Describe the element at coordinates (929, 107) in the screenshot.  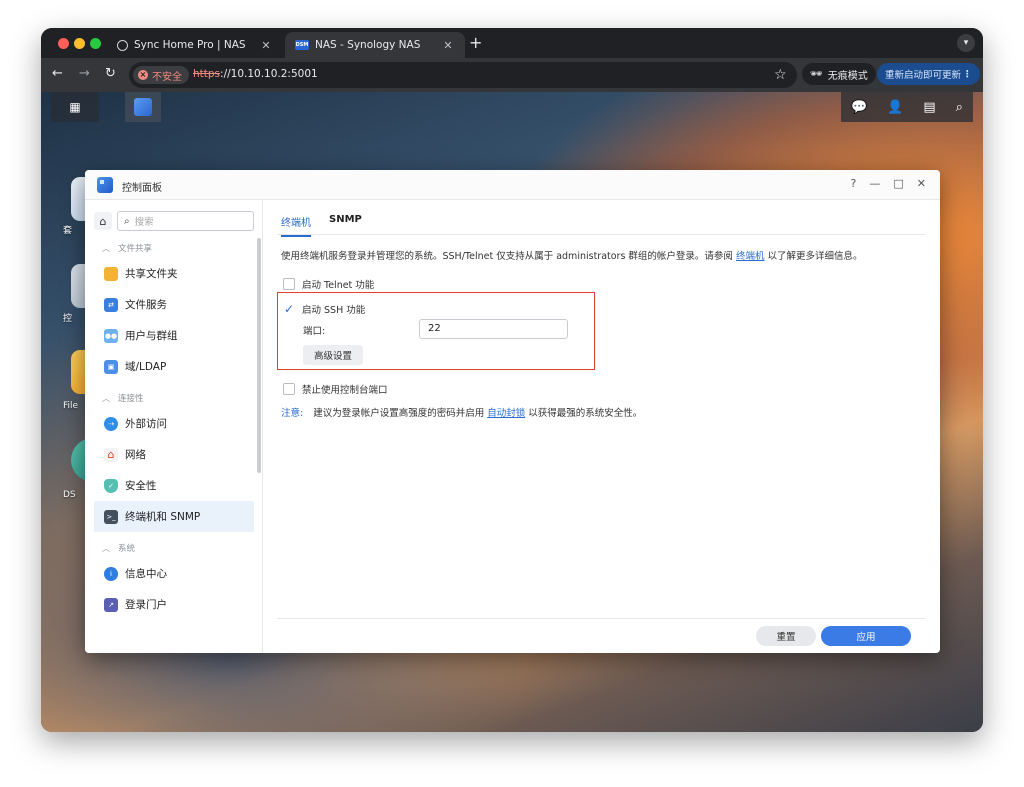
I see `widgets-icon: ▤` at that location.